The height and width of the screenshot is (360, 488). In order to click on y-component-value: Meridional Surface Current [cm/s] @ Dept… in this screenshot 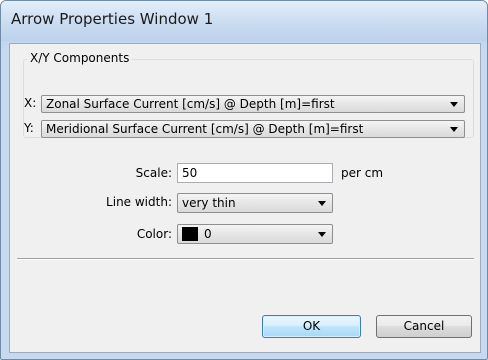, I will do `click(205, 129)`.